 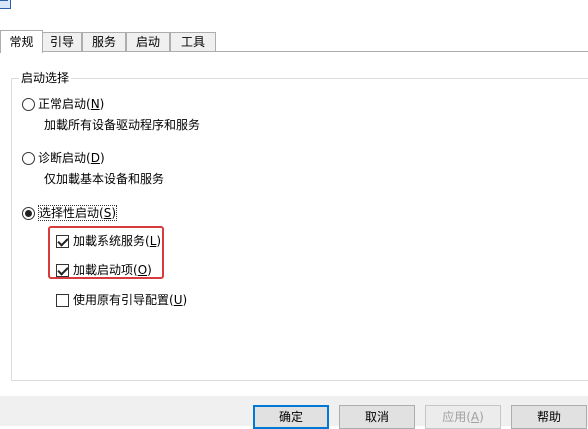 I want to click on use-original-boot-config-checkbox: 使用原有引导配置(U), so click(x=121, y=300).